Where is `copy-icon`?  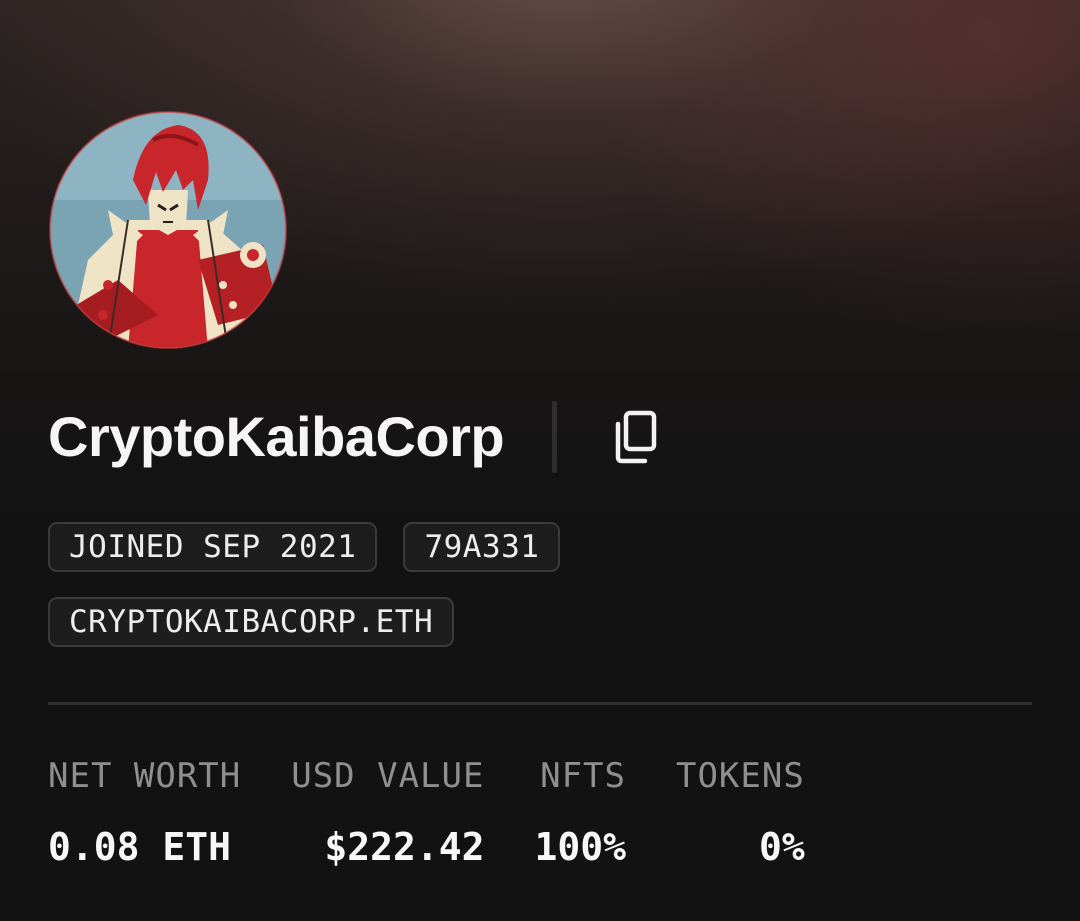 copy-icon is located at coordinates (636, 437).